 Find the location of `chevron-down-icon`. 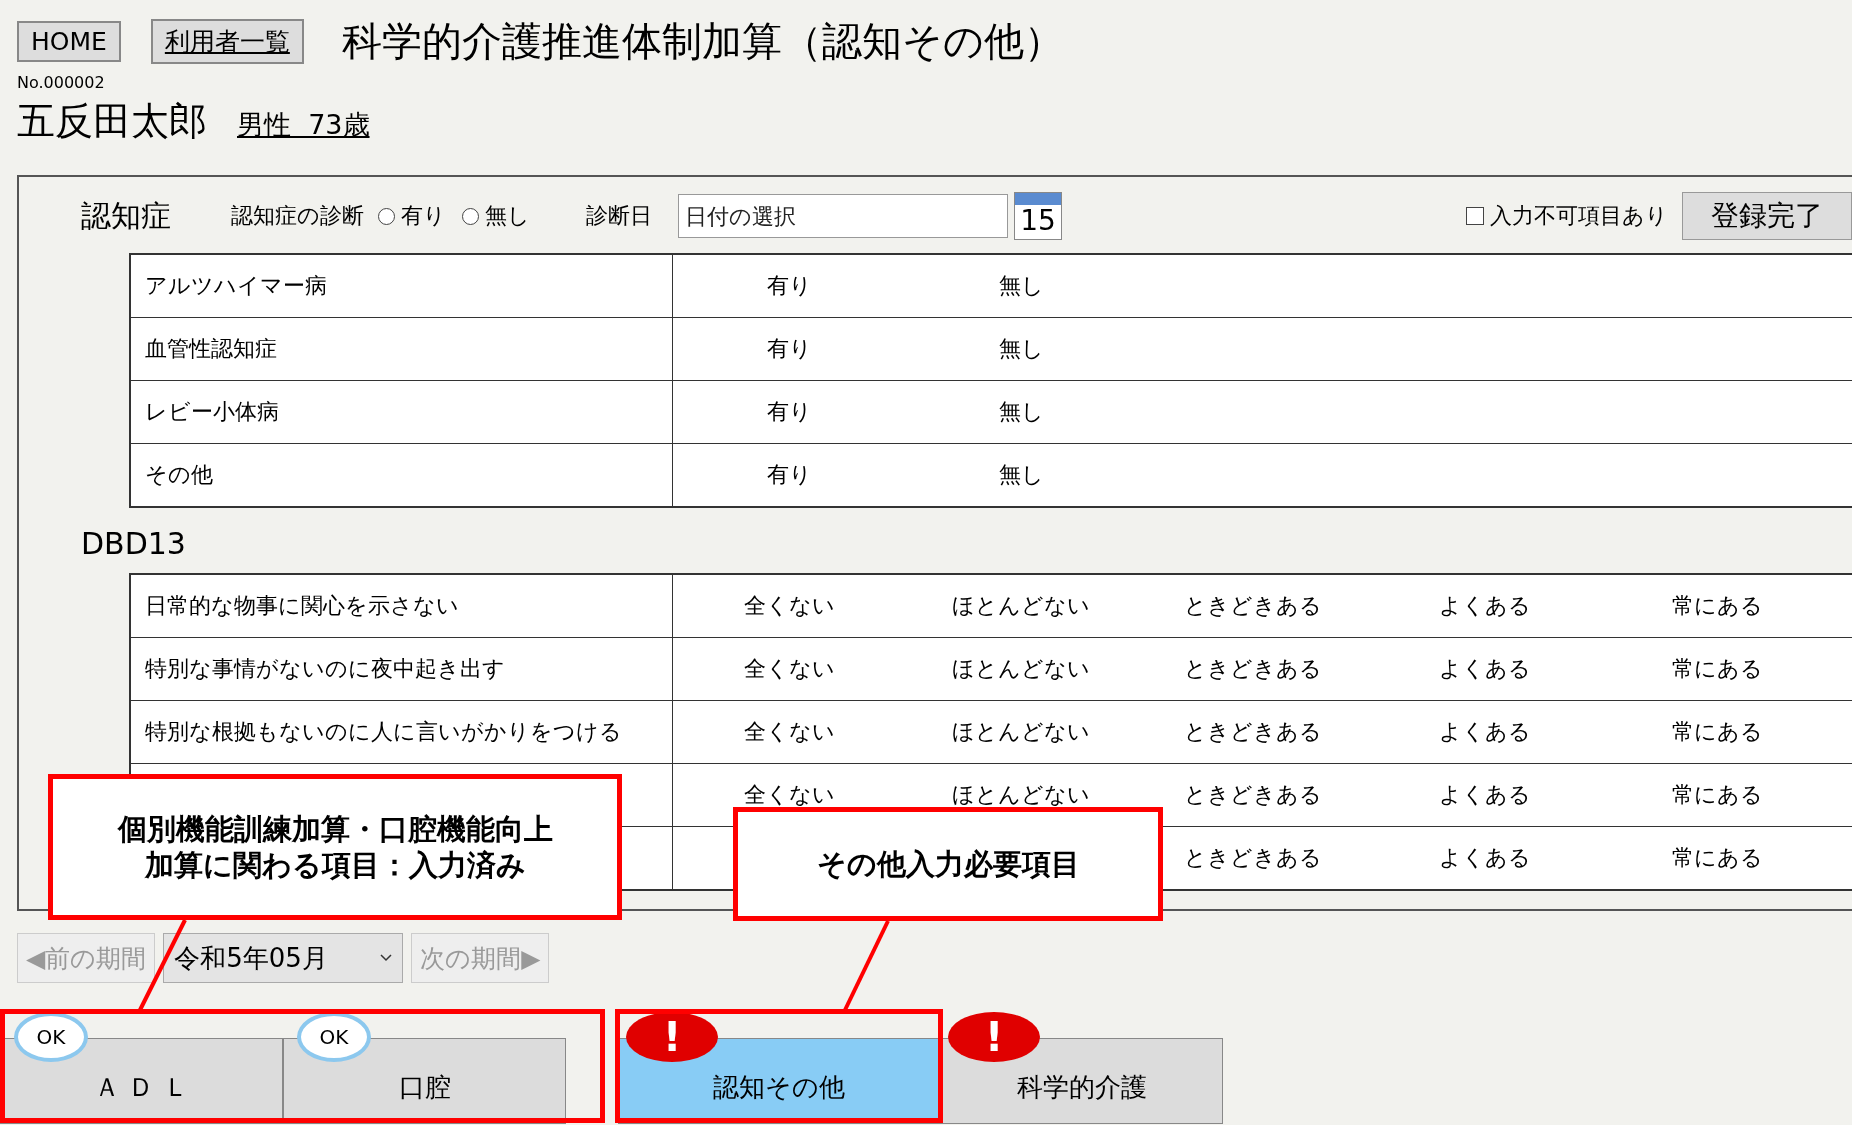

chevron-down-icon is located at coordinates (386, 958).